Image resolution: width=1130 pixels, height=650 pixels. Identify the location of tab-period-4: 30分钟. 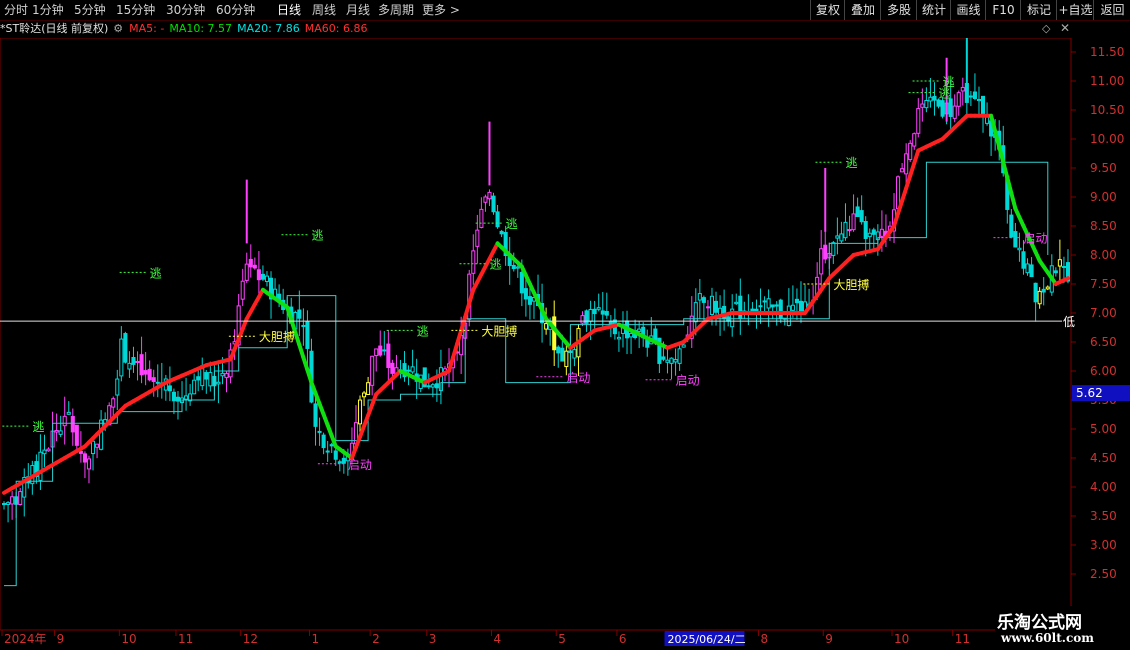
(185, 10).